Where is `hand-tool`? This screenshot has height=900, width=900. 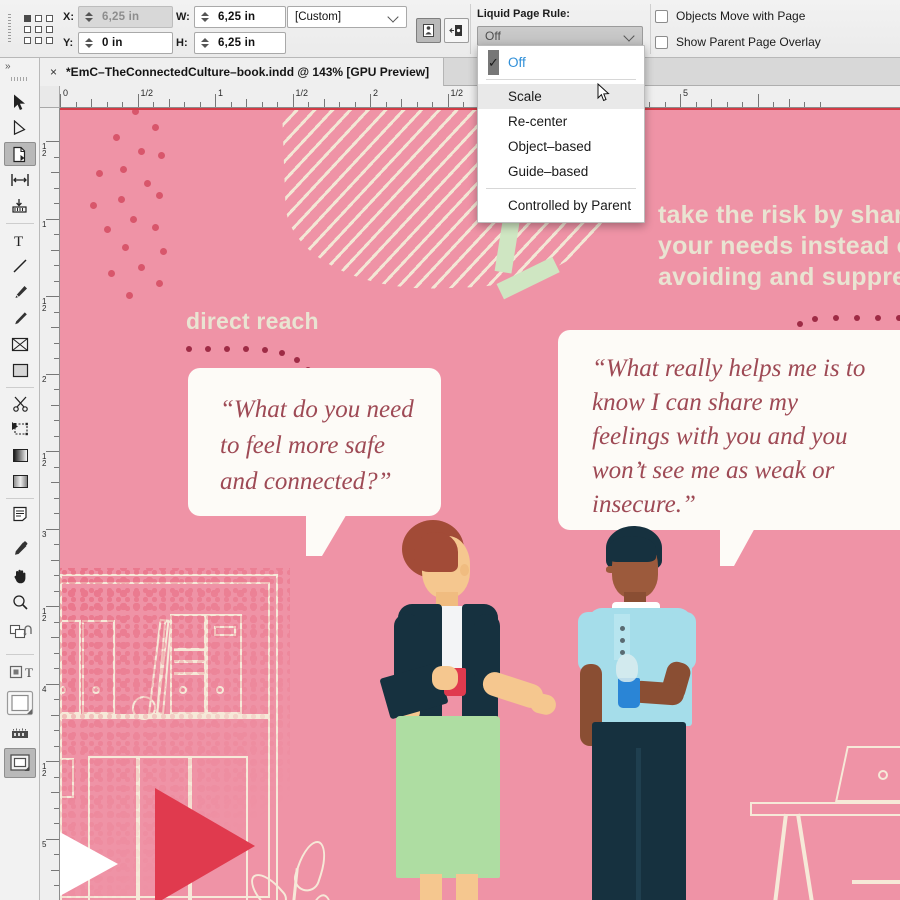 hand-tool is located at coordinates (20, 576).